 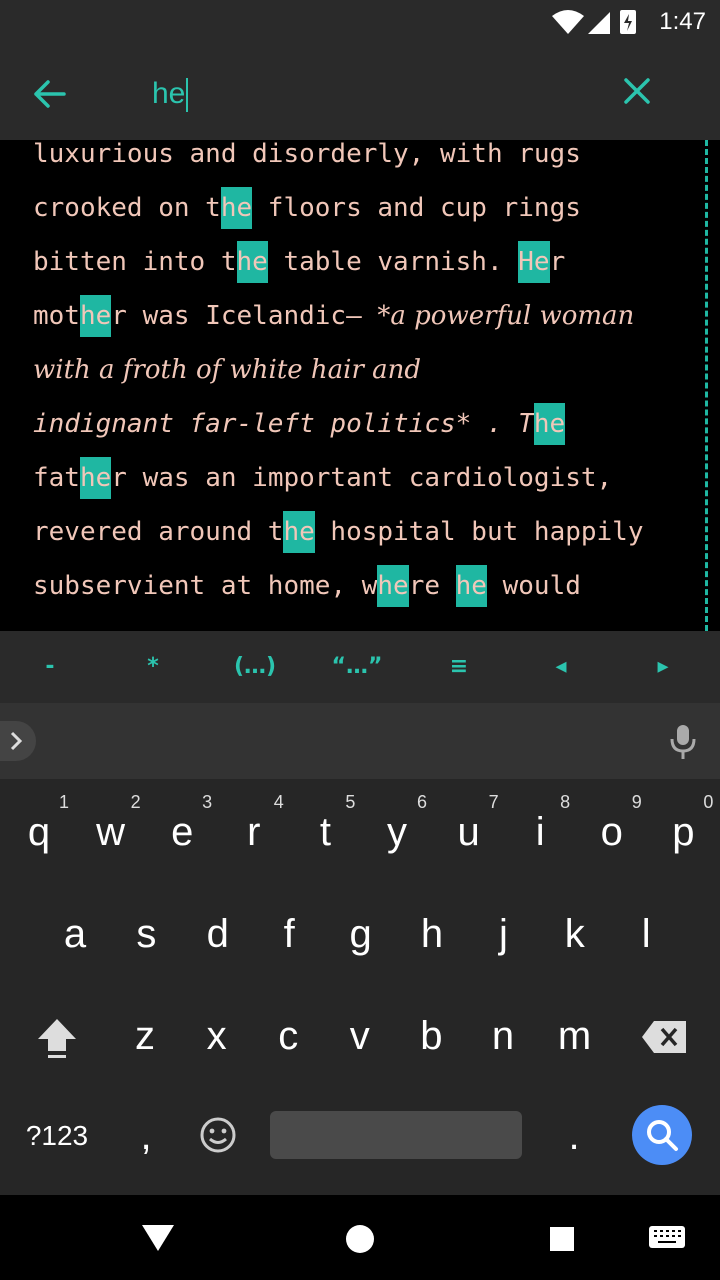 What do you see at coordinates (663, 667) in the screenshot?
I see `move-right-button: ▸` at bounding box center [663, 667].